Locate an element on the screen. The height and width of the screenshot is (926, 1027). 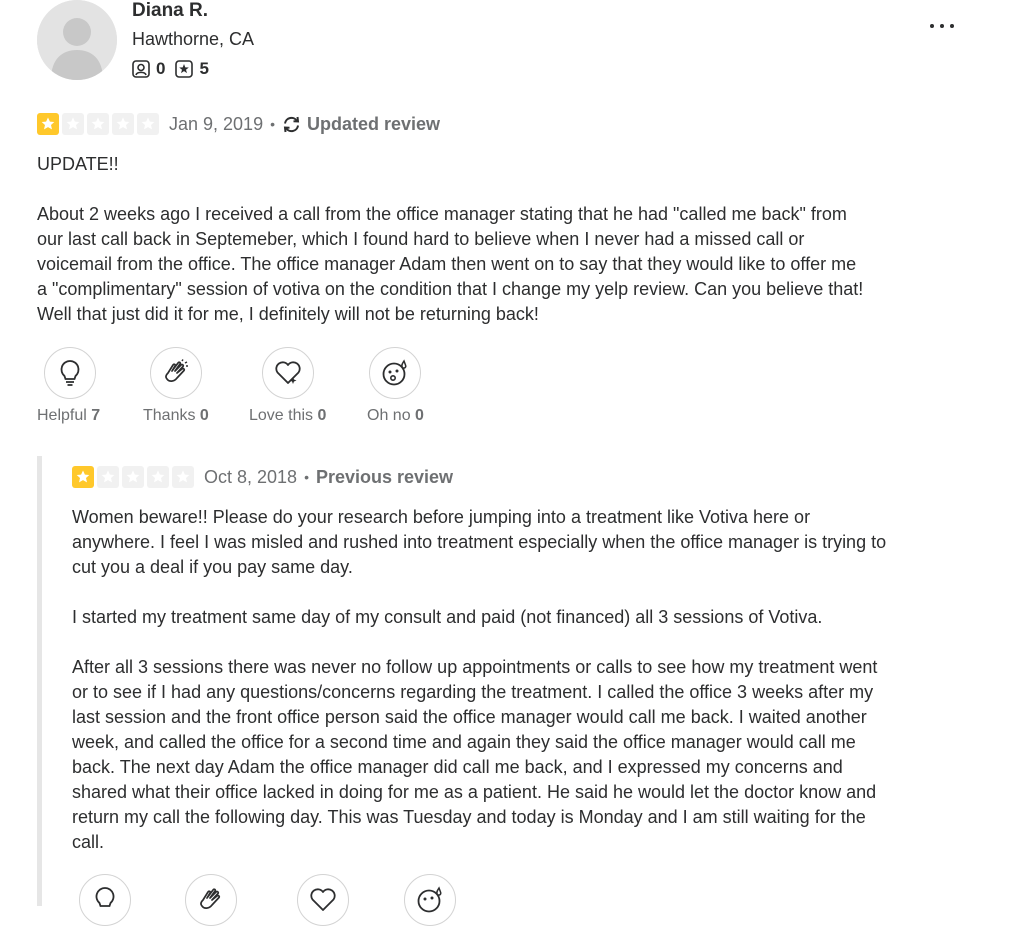
oh-no-label: Oh no 0 is located at coordinates (395, 415).